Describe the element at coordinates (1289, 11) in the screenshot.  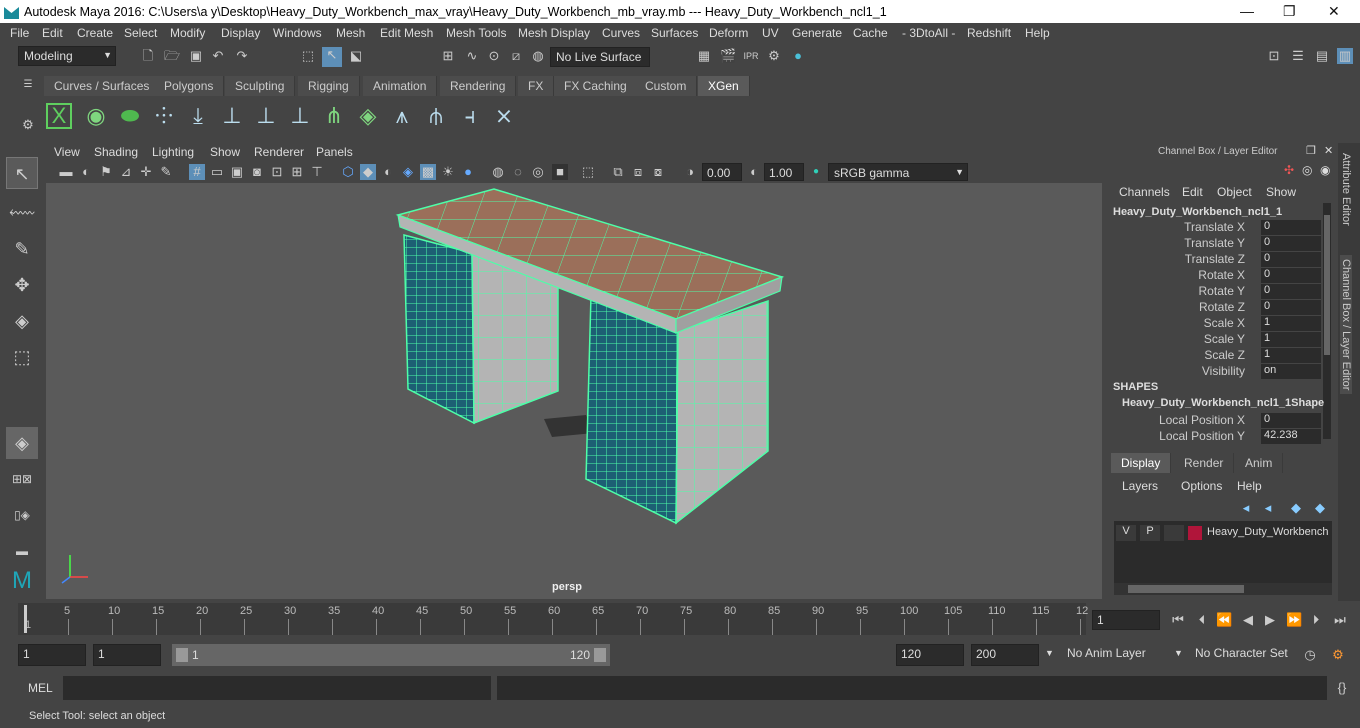
I see `maximize-button: ❐` at that location.